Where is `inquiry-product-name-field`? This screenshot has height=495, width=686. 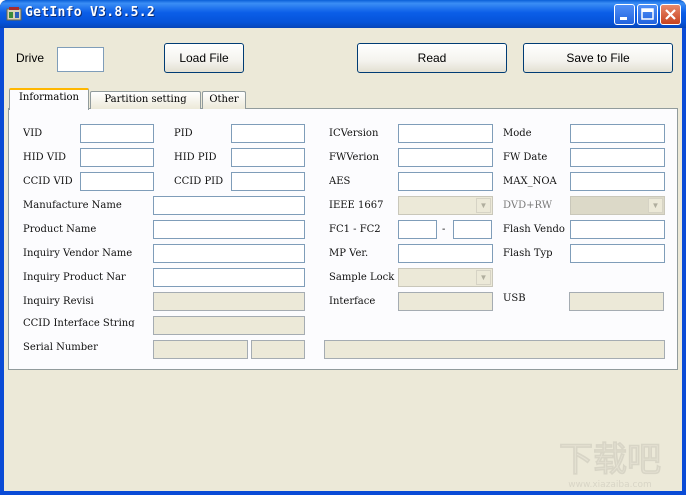 inquiry-product-name-field is located at coordinates (229, 277).